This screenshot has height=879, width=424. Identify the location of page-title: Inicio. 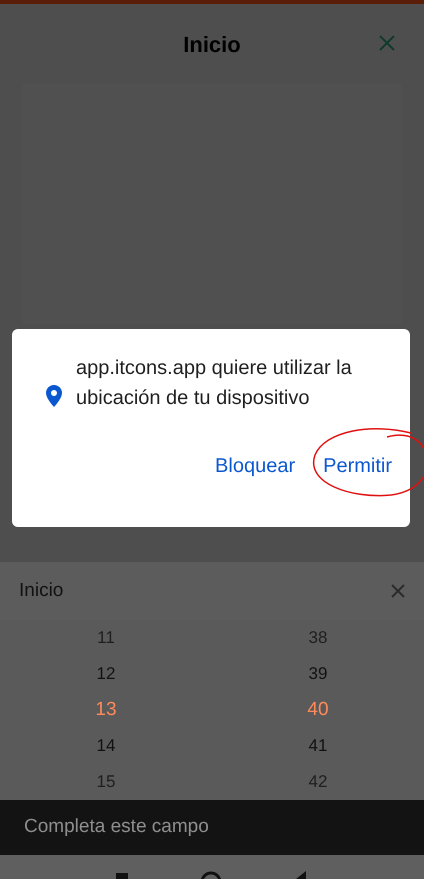
(212, 44).